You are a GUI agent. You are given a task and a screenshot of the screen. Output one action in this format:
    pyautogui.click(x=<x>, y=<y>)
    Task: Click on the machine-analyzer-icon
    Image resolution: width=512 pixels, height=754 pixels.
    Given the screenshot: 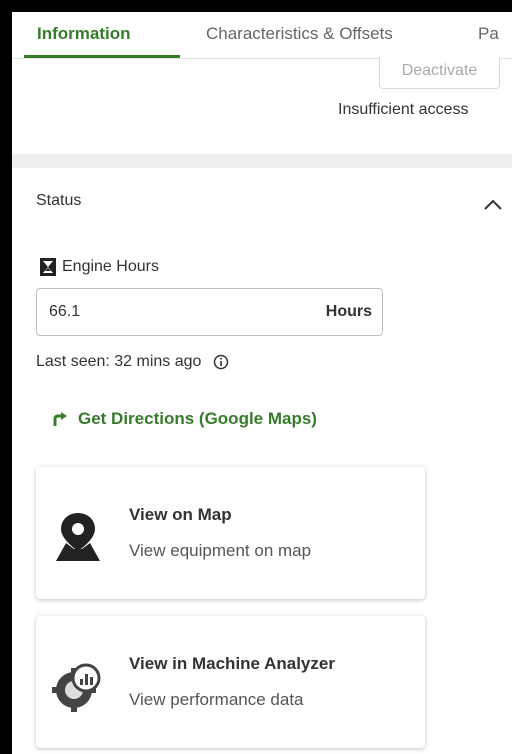 What is the action you would take?
    pyautogui.click(x=76, y=687)
    